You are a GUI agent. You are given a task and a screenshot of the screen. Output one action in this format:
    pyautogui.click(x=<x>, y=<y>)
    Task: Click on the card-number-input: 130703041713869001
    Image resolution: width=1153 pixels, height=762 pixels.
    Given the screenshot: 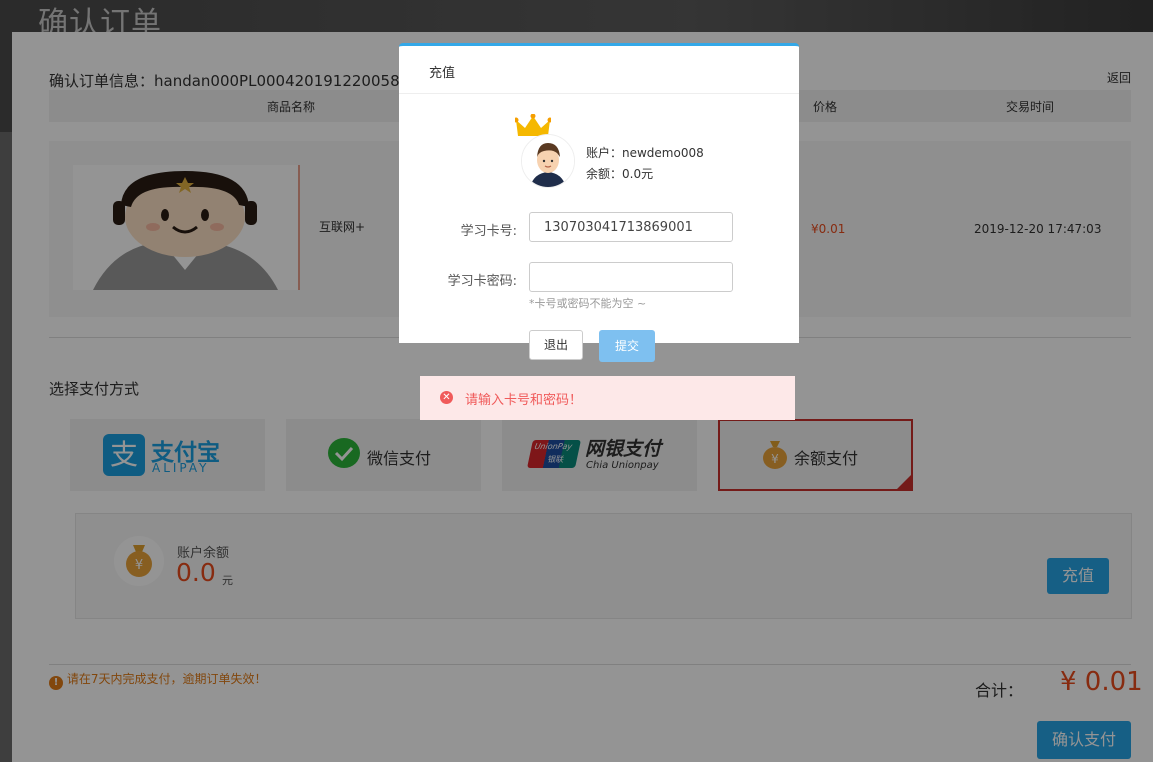 What is the action you would take?
    pyautogui.click(x=631, y=227)
    